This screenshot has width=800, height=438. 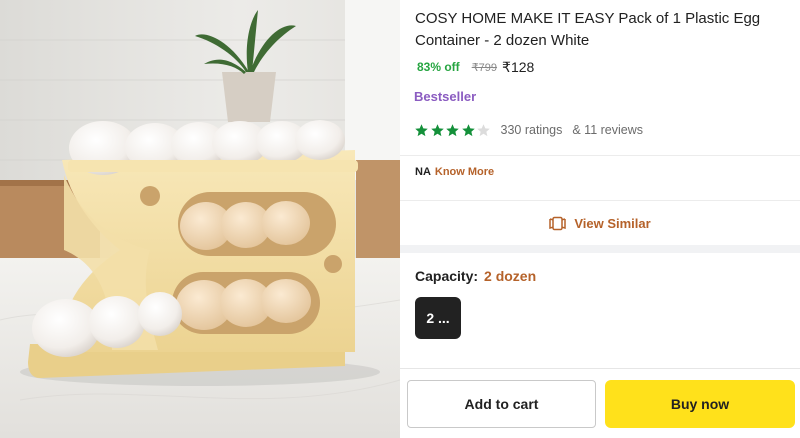 I want to click on rating-row: 330 ratings & 11 reviews, so click(x=528, y=130).